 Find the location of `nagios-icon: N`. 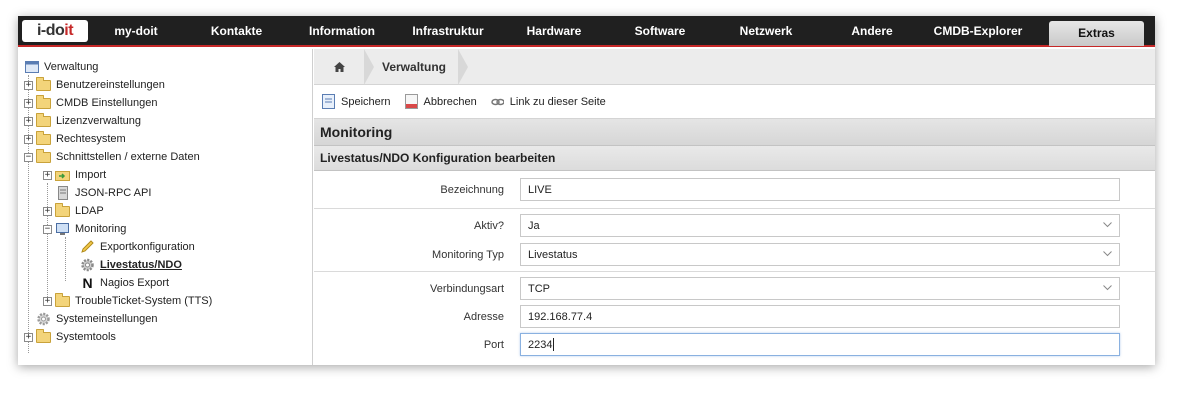

nagios-icon: N is located at coordinates (87, 283).